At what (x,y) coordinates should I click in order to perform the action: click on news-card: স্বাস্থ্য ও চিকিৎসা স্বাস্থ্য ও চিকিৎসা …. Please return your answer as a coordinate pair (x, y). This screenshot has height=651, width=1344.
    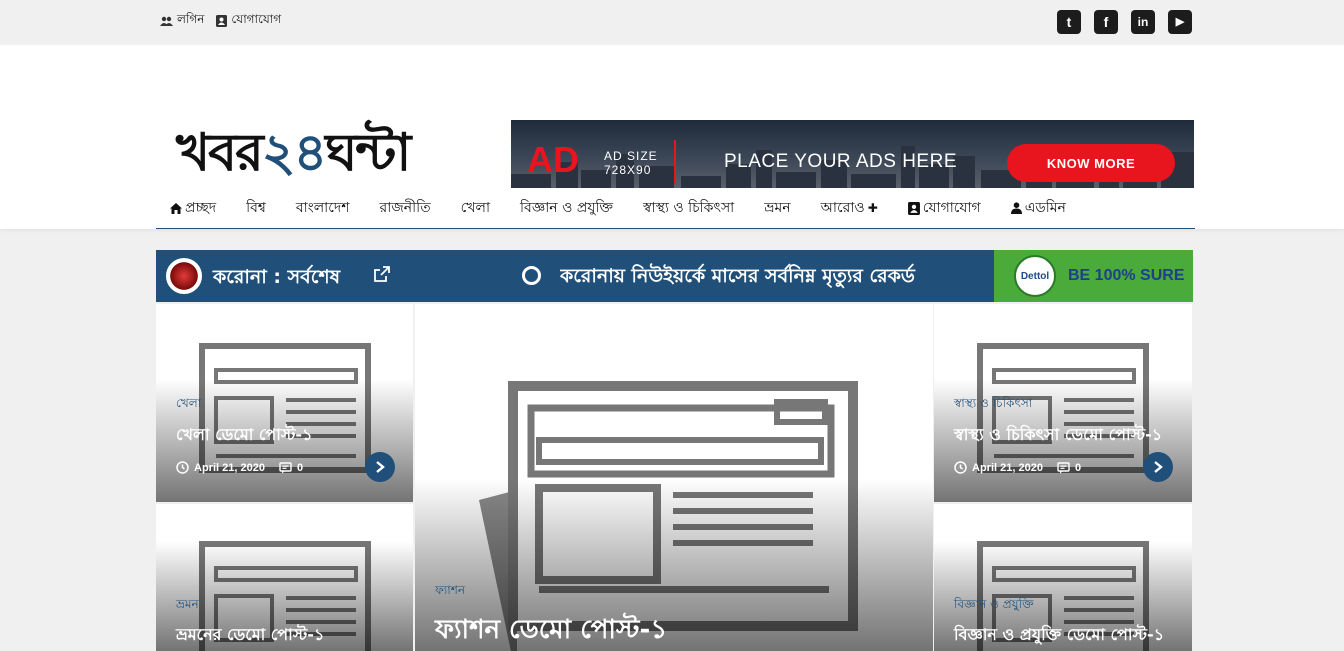
    Looking at the image, I should click on (1063, 403).